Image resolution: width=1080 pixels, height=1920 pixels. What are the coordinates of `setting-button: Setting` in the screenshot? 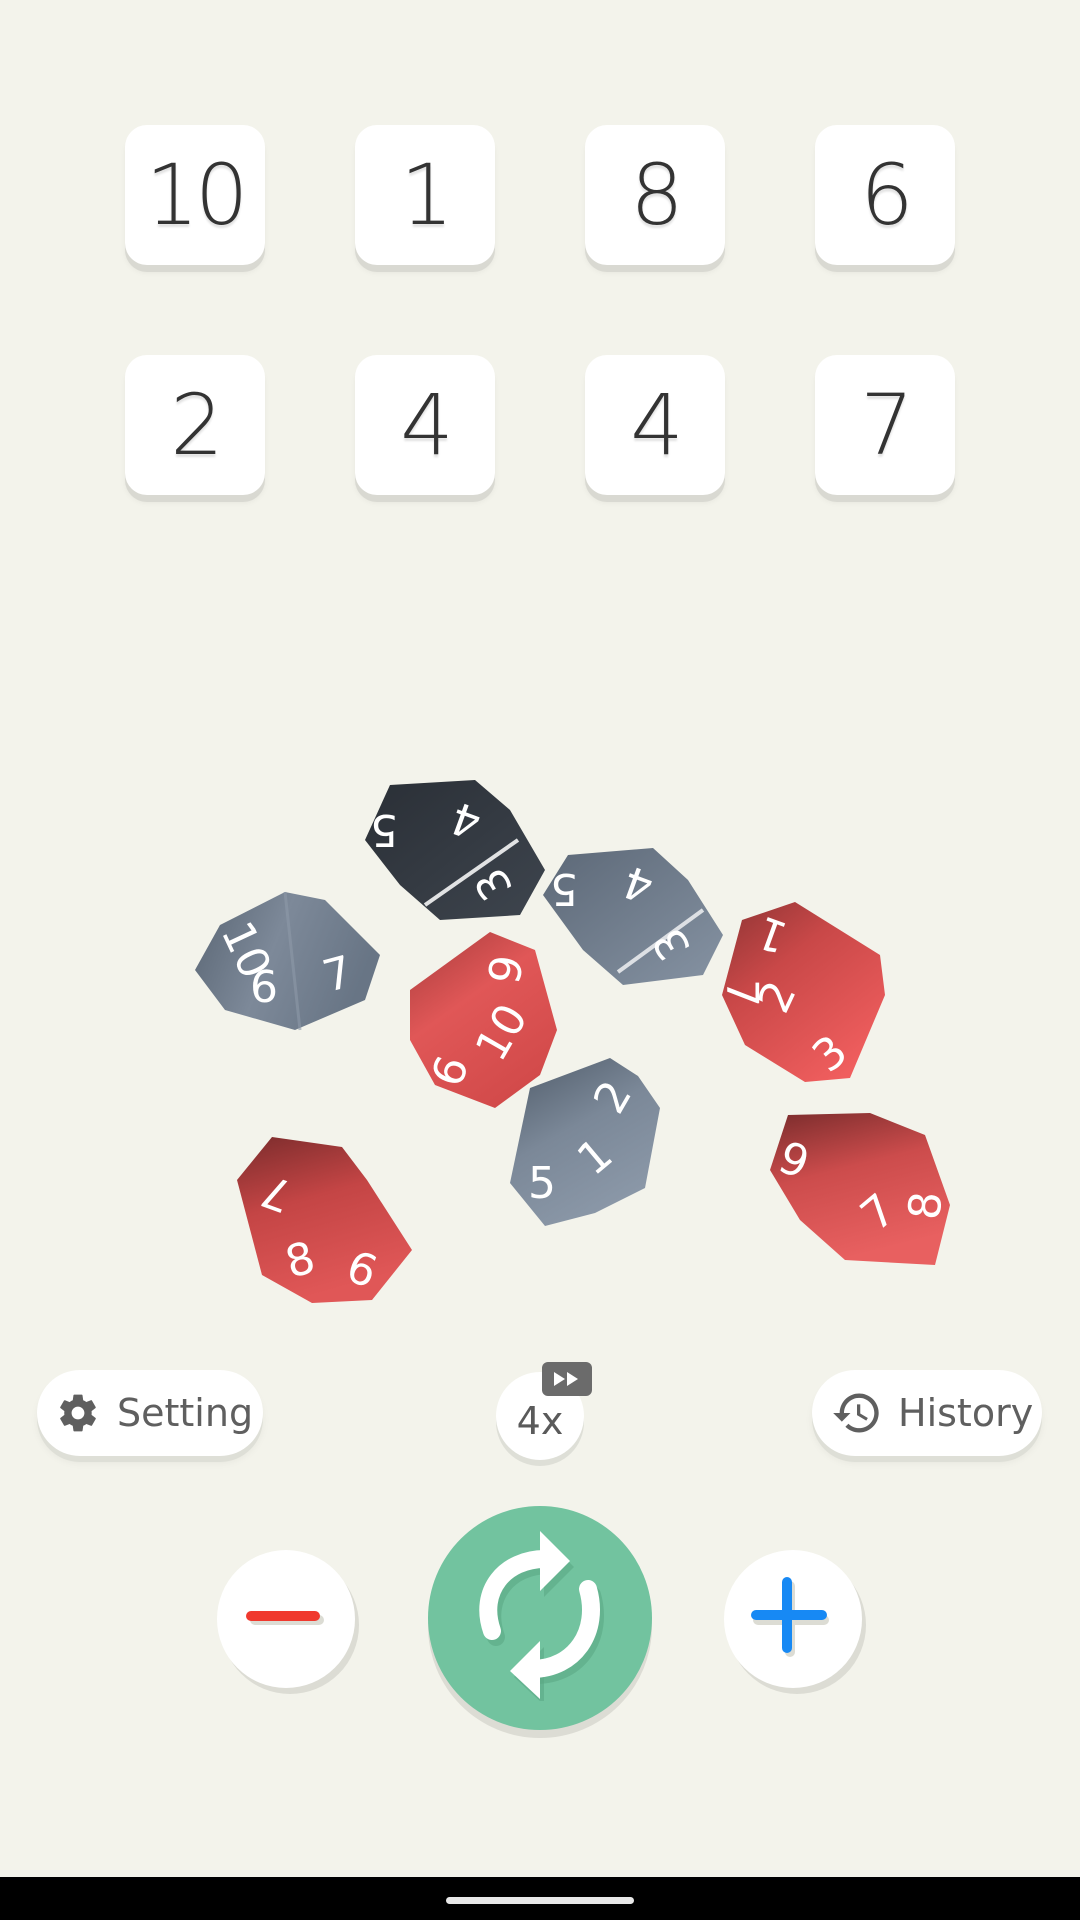 It's located at (150, 1413).